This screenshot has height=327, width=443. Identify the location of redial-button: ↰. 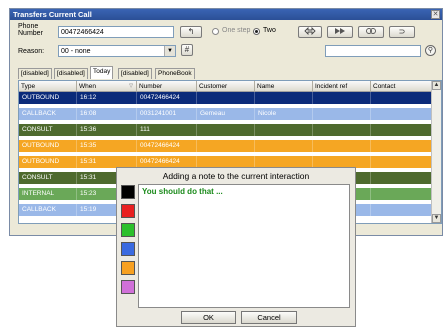
(191, 32).